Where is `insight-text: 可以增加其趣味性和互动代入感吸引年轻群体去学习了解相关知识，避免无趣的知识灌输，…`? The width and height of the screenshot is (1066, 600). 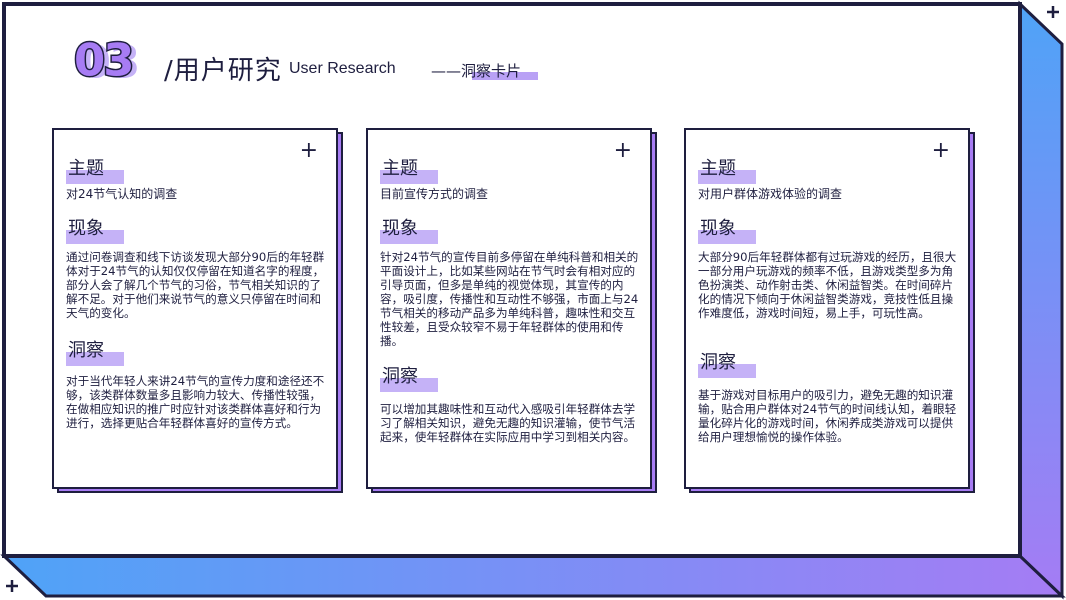
insight-text: 可以增加其趣味性和互动代入感吸引年轻群体去学习了解相关知识，避免无趣的知识灌输，… is located at coordinates (508, 423).